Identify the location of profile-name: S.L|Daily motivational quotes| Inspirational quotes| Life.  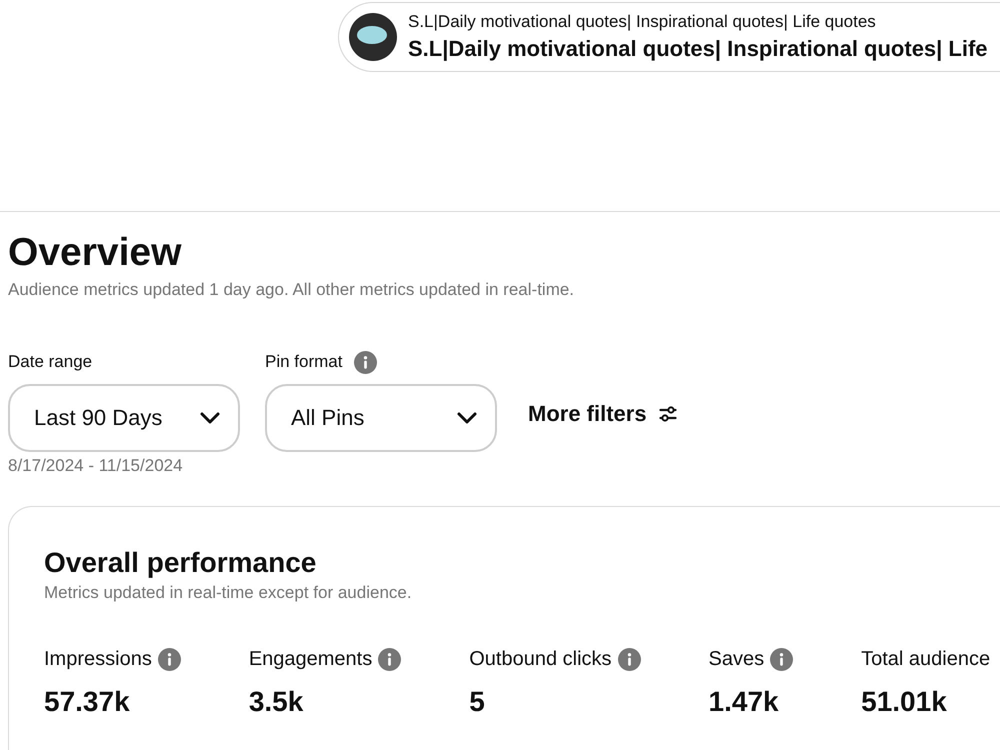
(698, 48).